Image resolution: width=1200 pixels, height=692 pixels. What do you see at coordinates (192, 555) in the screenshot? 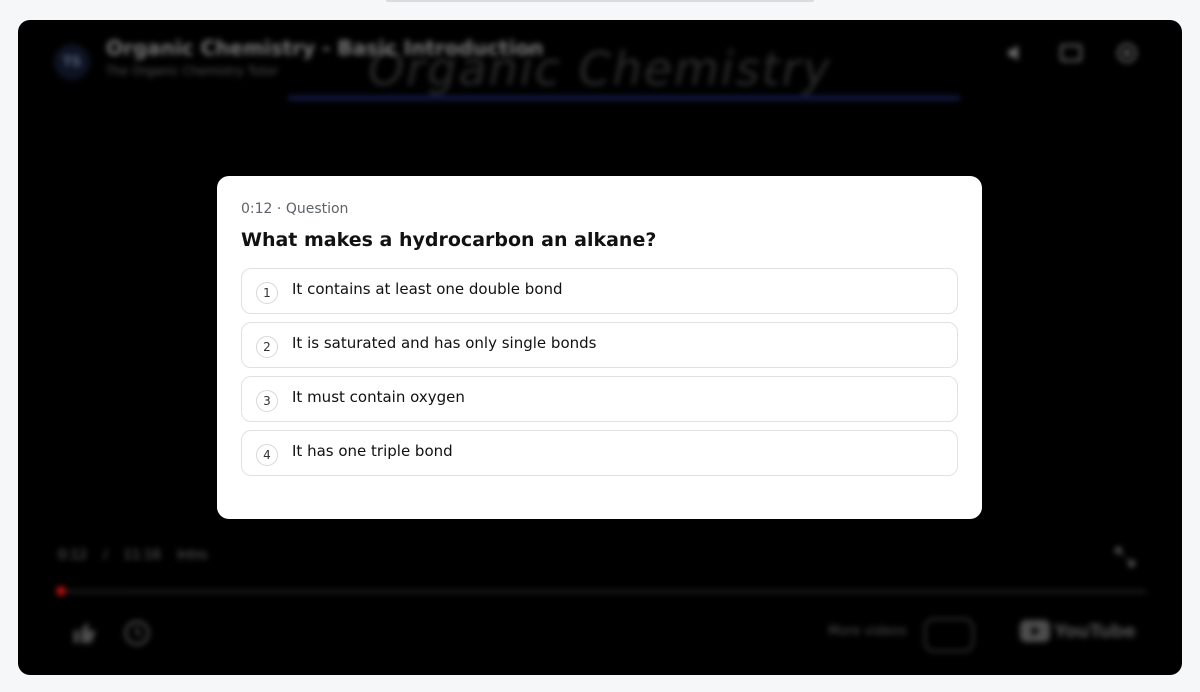
I see `chapter-label: Intro` at bounding box center [192, 555].